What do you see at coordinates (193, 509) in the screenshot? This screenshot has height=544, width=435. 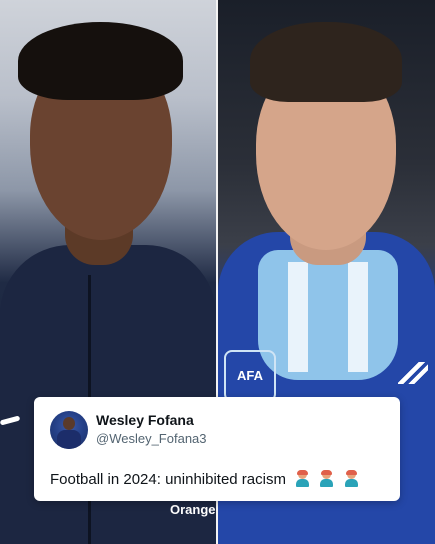 I see `left-sponsor-text: Orange` at bounding box center [193, 509].